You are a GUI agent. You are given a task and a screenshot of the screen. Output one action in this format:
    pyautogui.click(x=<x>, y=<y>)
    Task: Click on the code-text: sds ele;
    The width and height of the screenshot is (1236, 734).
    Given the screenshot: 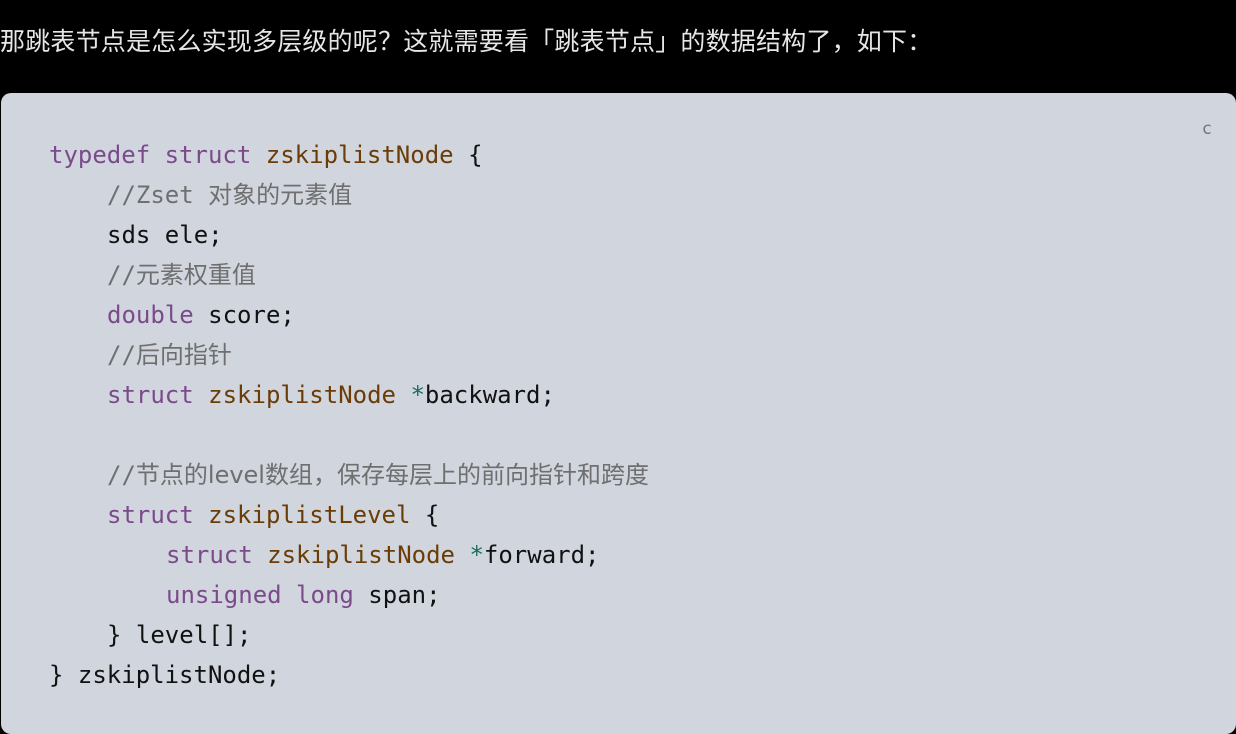 What is the action you would take?
    pyautogui.click(x=165, y=235)
    